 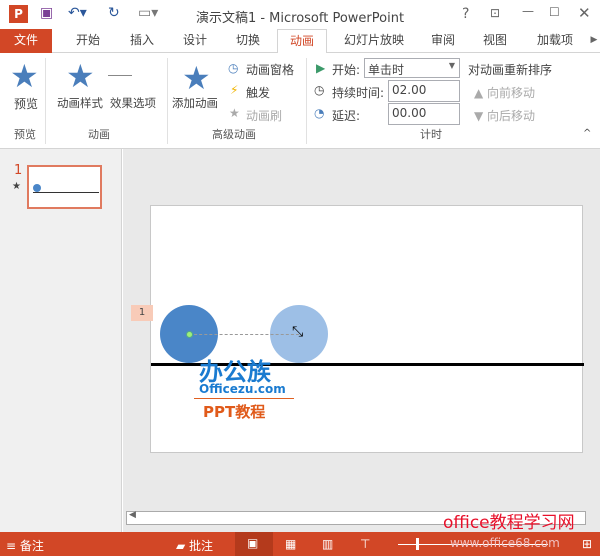 What do you see at coordinates (386, 70) in the screenshot?
I see `start-value: 单击时` at bounding box center [386, 70].